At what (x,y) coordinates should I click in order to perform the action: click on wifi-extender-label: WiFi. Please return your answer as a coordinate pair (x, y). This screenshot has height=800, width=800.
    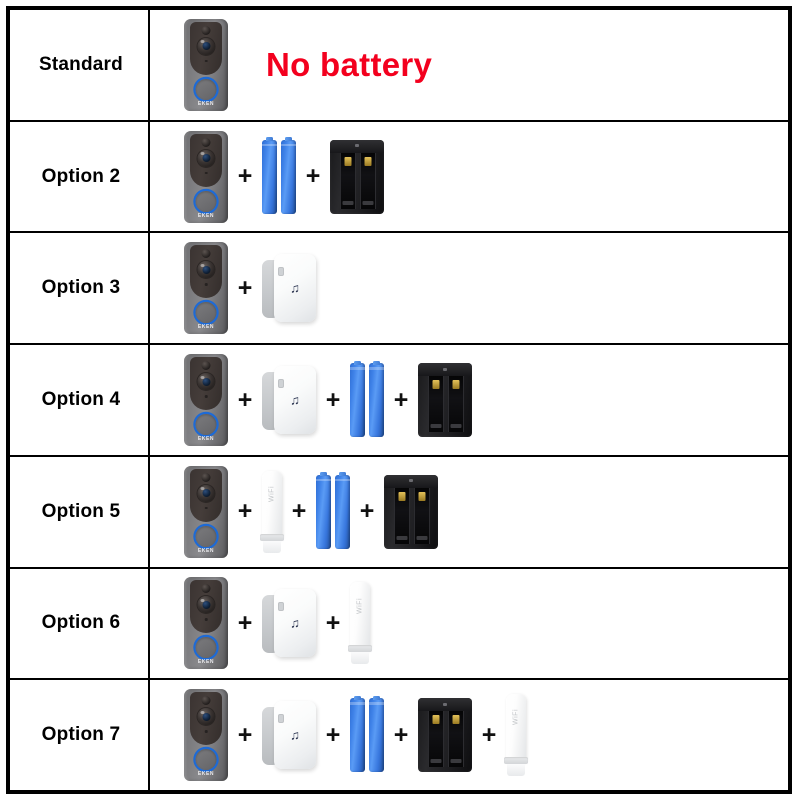
    Looking at the image, I should click on (360, 605).